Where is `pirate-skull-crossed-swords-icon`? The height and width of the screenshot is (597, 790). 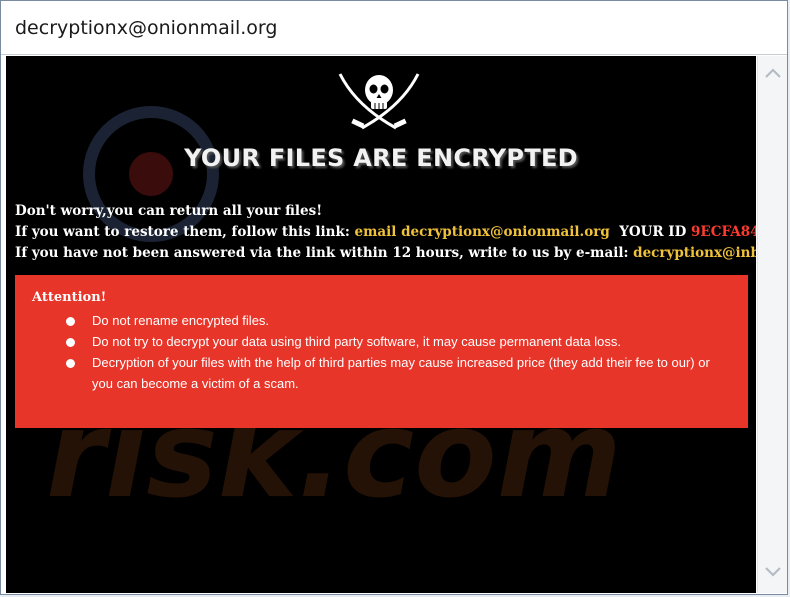
pirate-skull-crossed-swords-icon is located at coordinates (379, 101).